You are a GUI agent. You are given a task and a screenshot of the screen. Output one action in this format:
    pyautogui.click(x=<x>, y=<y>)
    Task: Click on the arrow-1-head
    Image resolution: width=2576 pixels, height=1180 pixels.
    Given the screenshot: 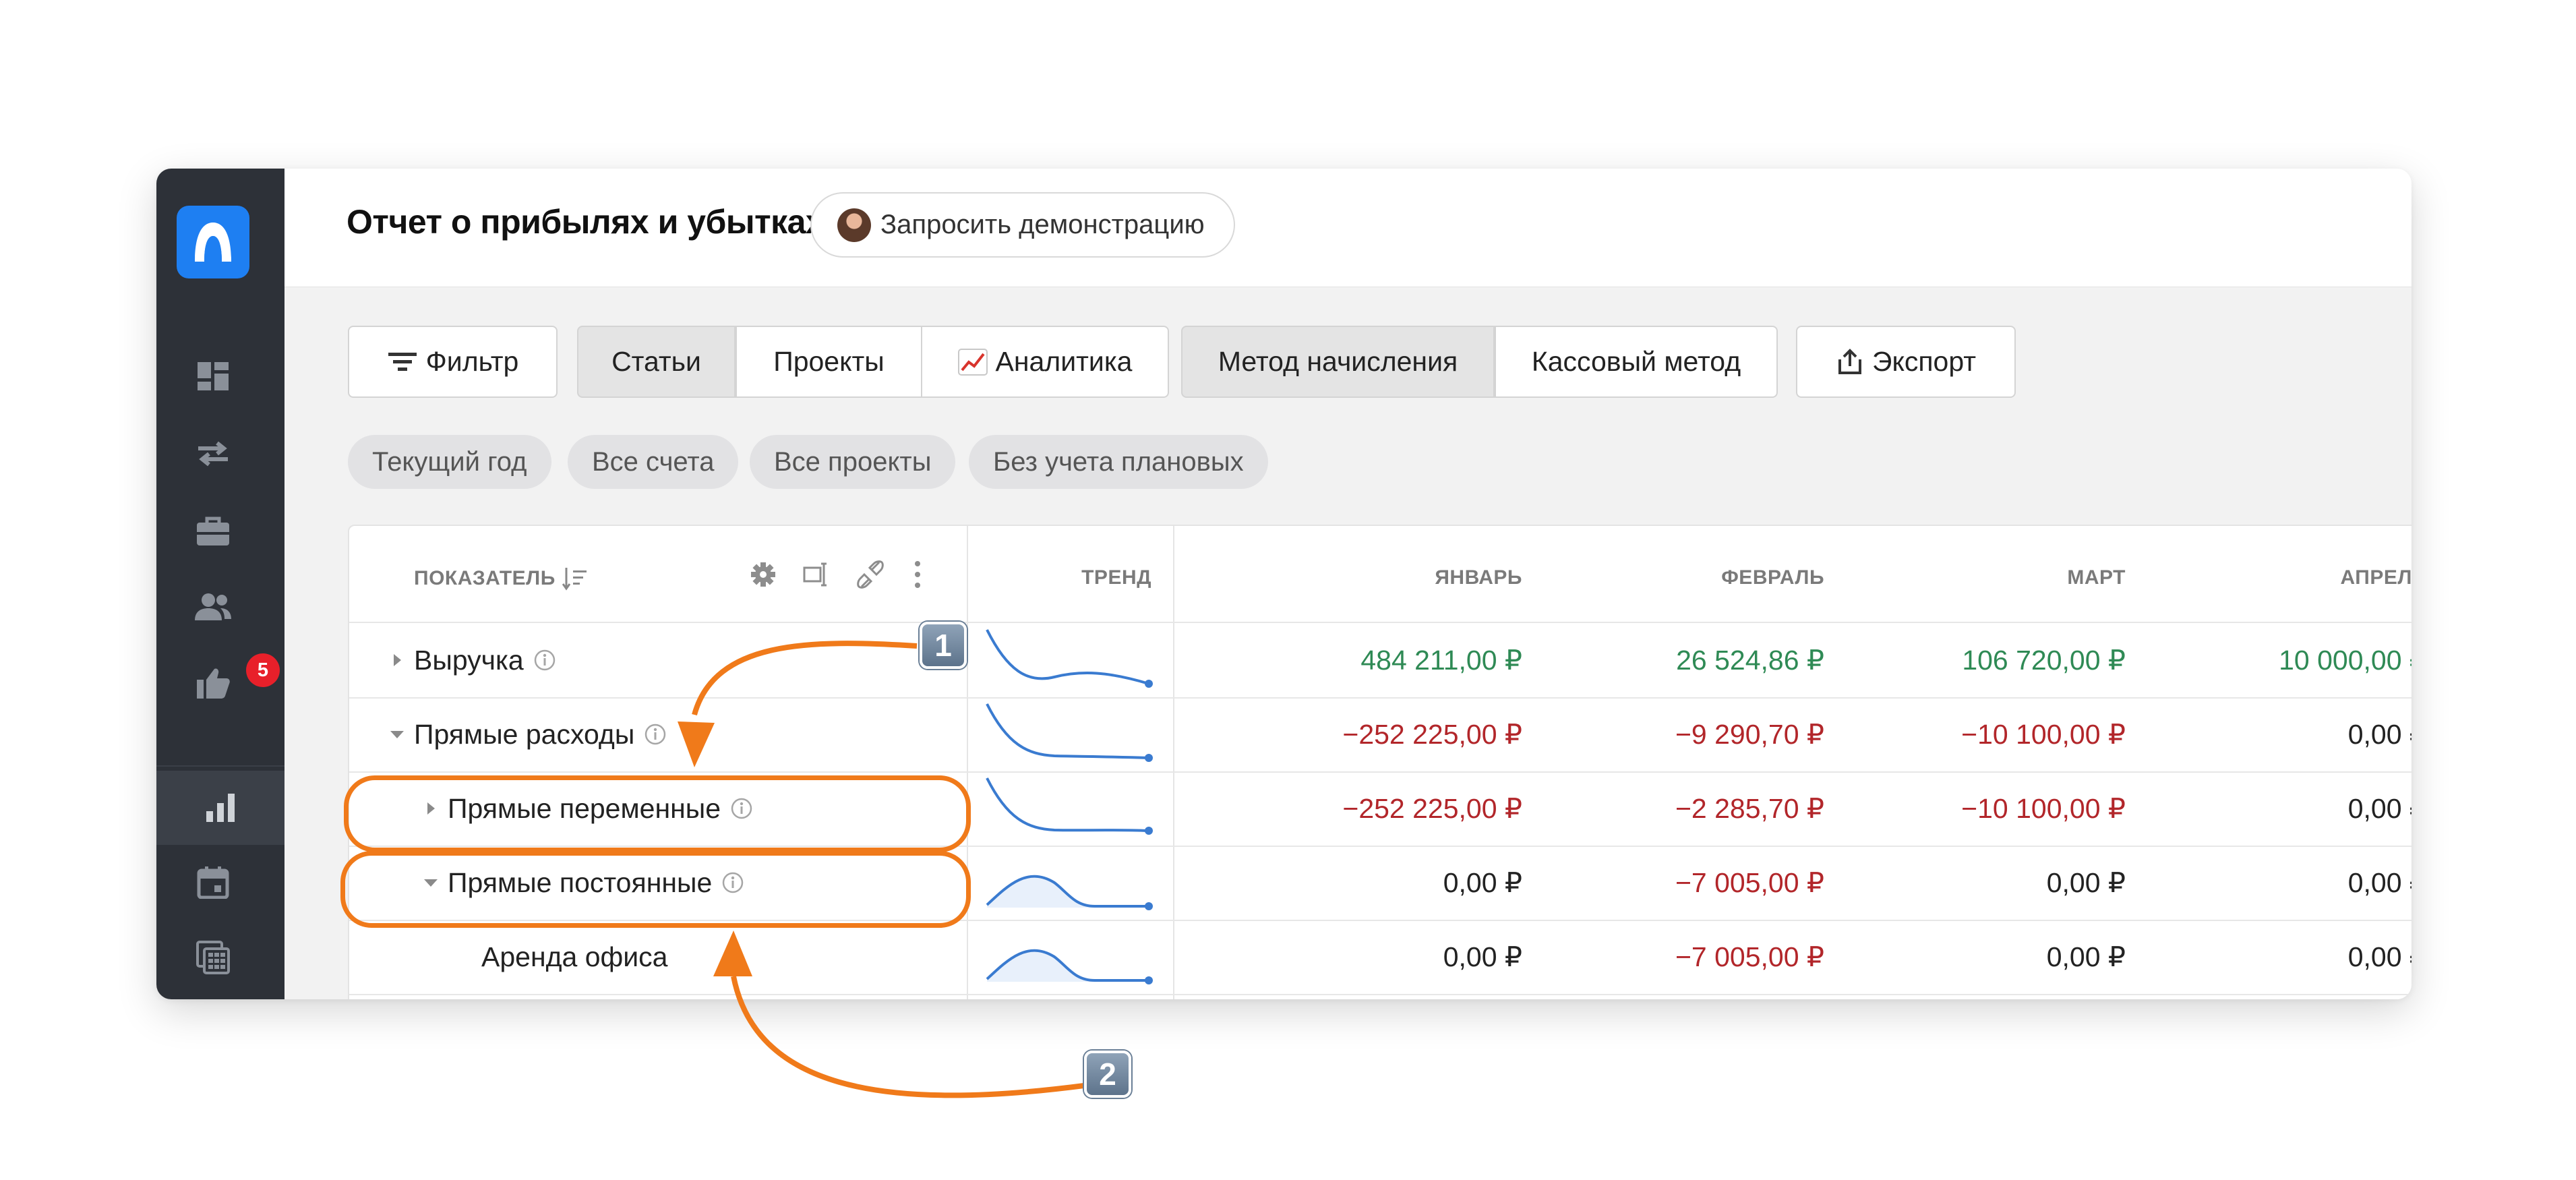 What is the action you would take?
    pyautogui.click(x=696, y=744)
    